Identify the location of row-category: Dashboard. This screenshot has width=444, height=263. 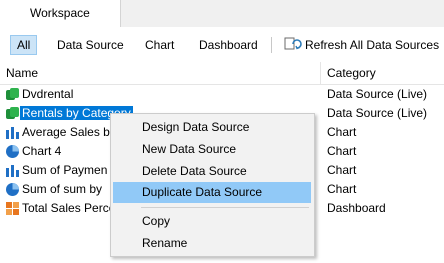
(356, 208).